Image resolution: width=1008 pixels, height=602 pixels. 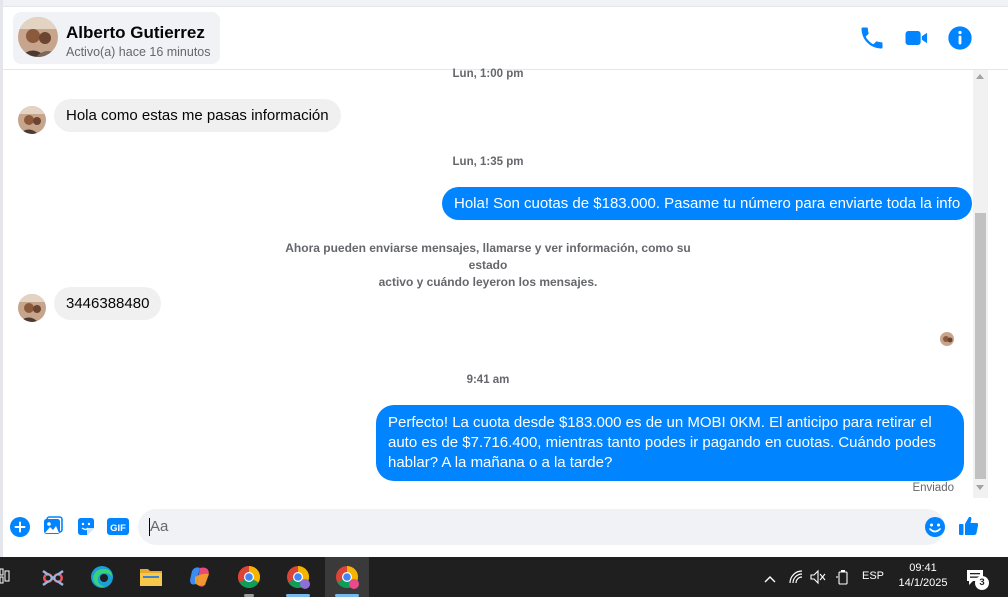 What do you see at coordinates (86, 527) in the screenshot?
I see `sticker-icon` at bounding box center [86, 527].